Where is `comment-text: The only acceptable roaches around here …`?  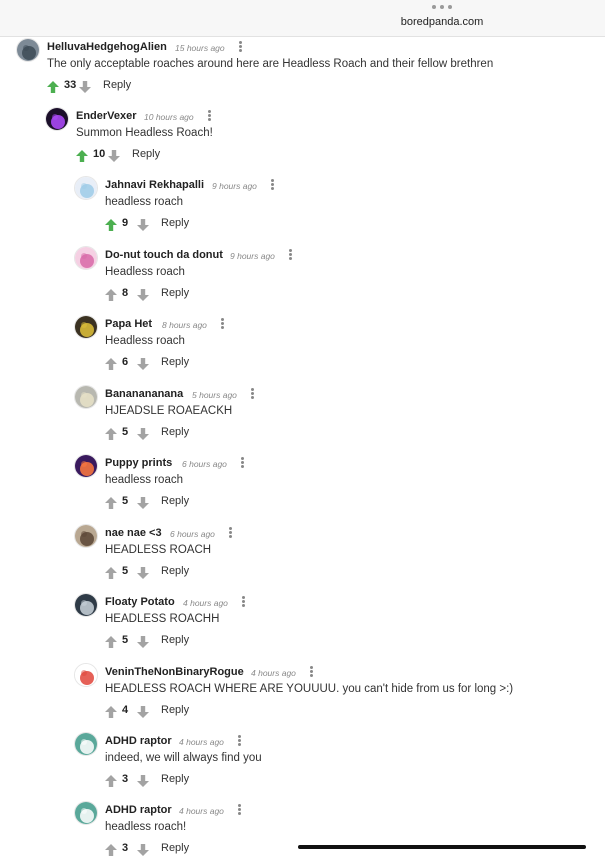 comment-text: The only acceptable roaches around here … is located at coordinates (270, 64).